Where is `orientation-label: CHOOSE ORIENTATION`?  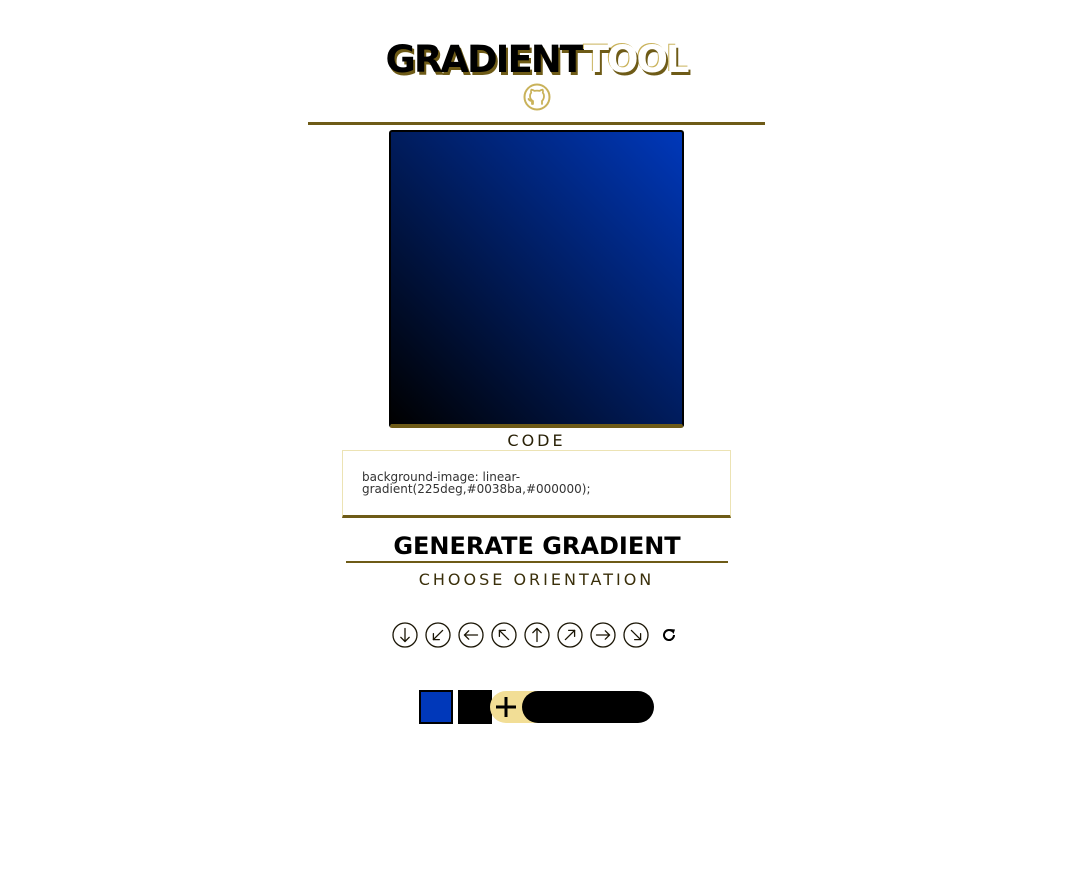
orientation-label: CHOOSE ORIENTATION is located at coordinates (536, 579).